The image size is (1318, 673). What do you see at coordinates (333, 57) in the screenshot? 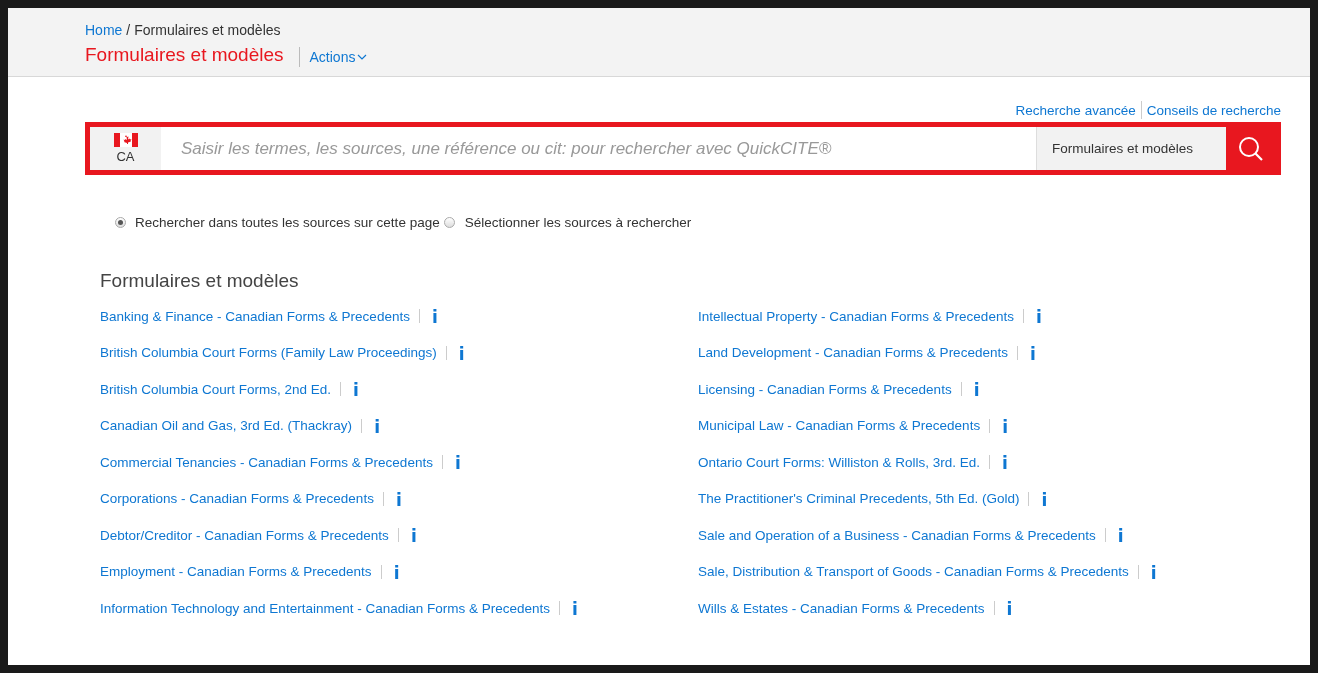
I see `actions-dropdown: Actions` at bounding box center [333, 57].